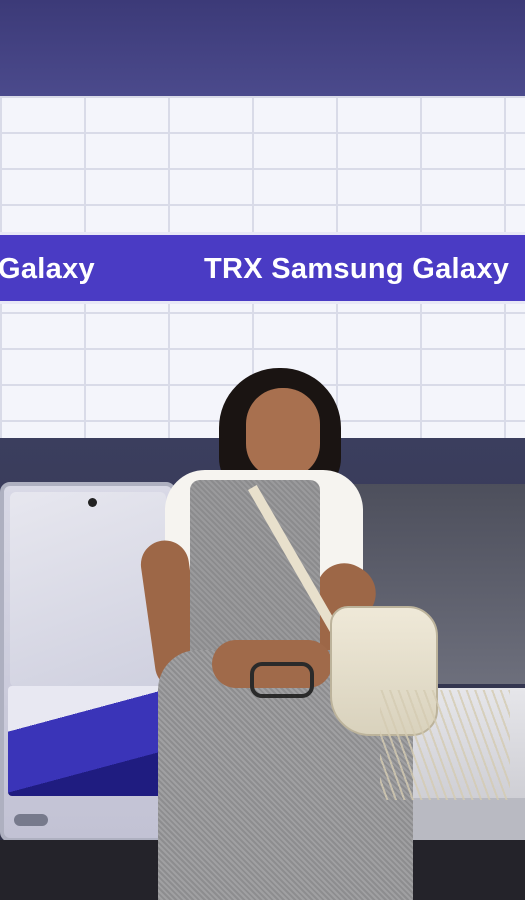  I want to click on banner-text-left: Galaxy, so click(47, 269).